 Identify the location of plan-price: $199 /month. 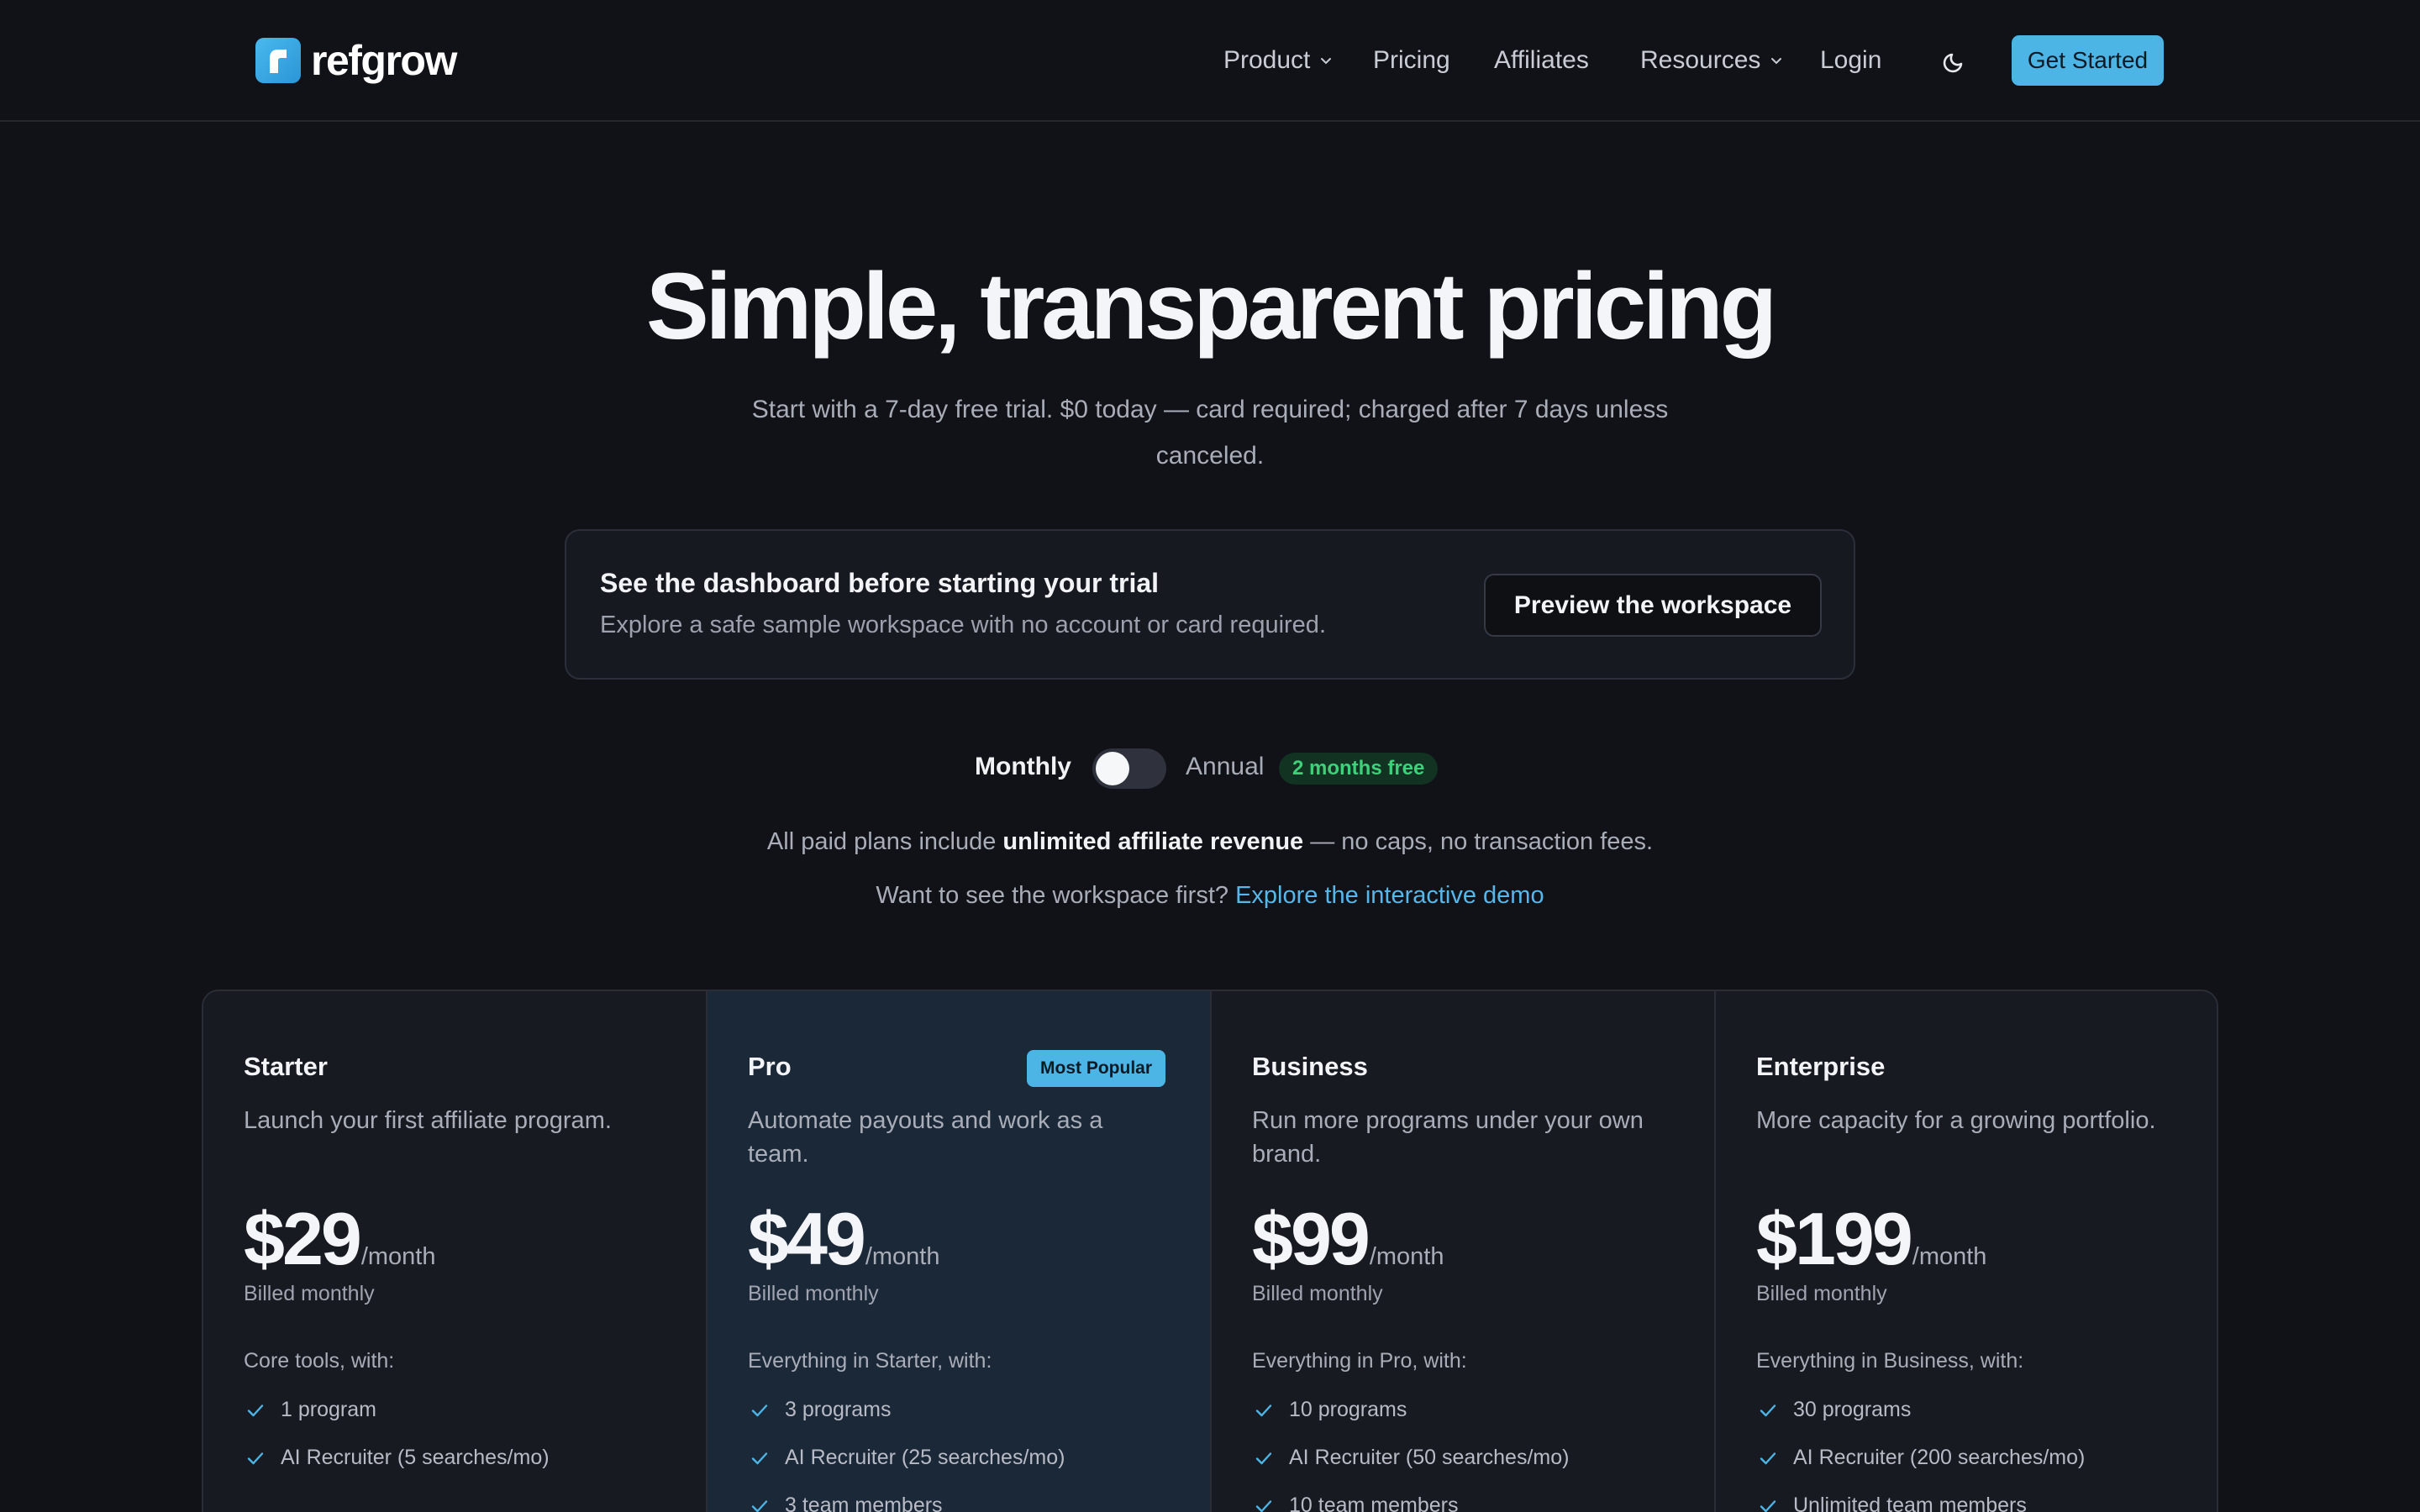
(1871, 1239).